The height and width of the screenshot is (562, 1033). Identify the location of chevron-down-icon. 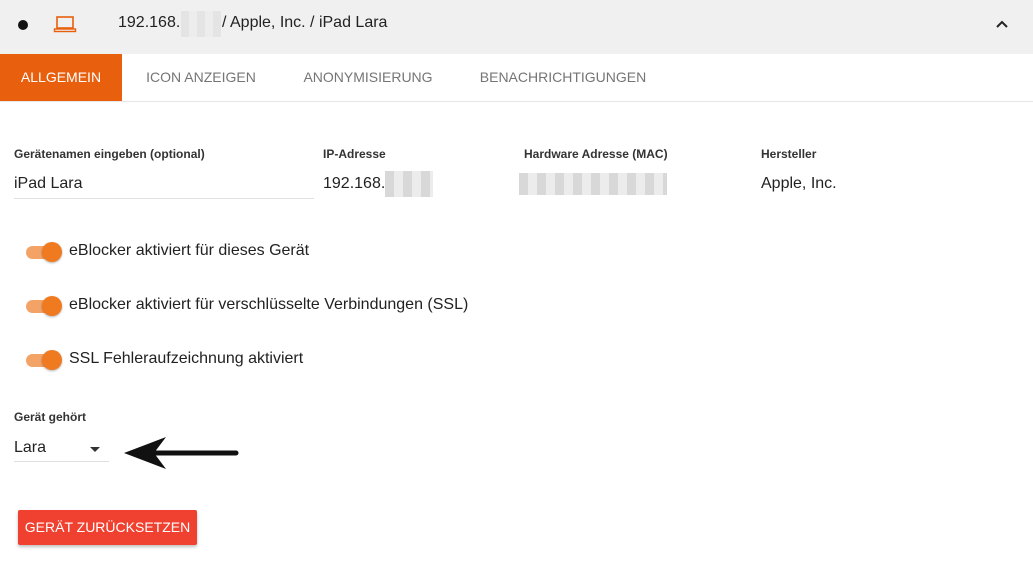
(95, 449).